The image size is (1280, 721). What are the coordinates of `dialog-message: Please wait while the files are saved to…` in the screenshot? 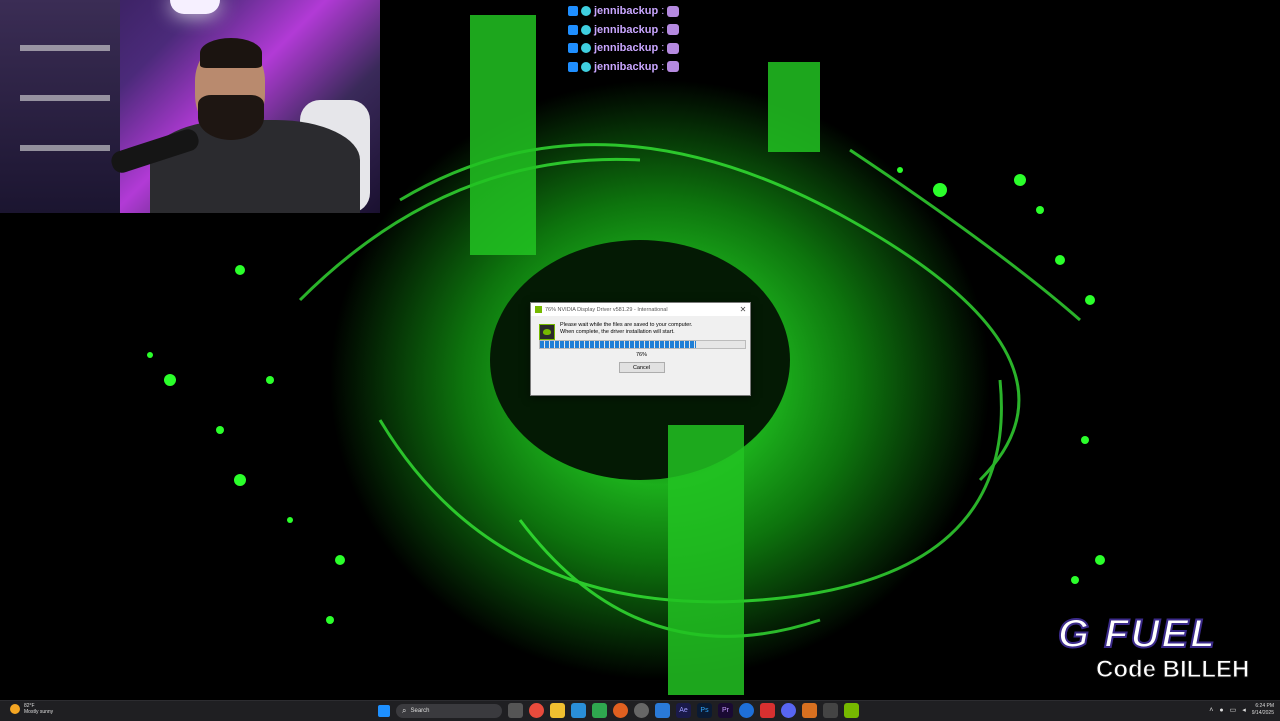 It's located at (652, 329).